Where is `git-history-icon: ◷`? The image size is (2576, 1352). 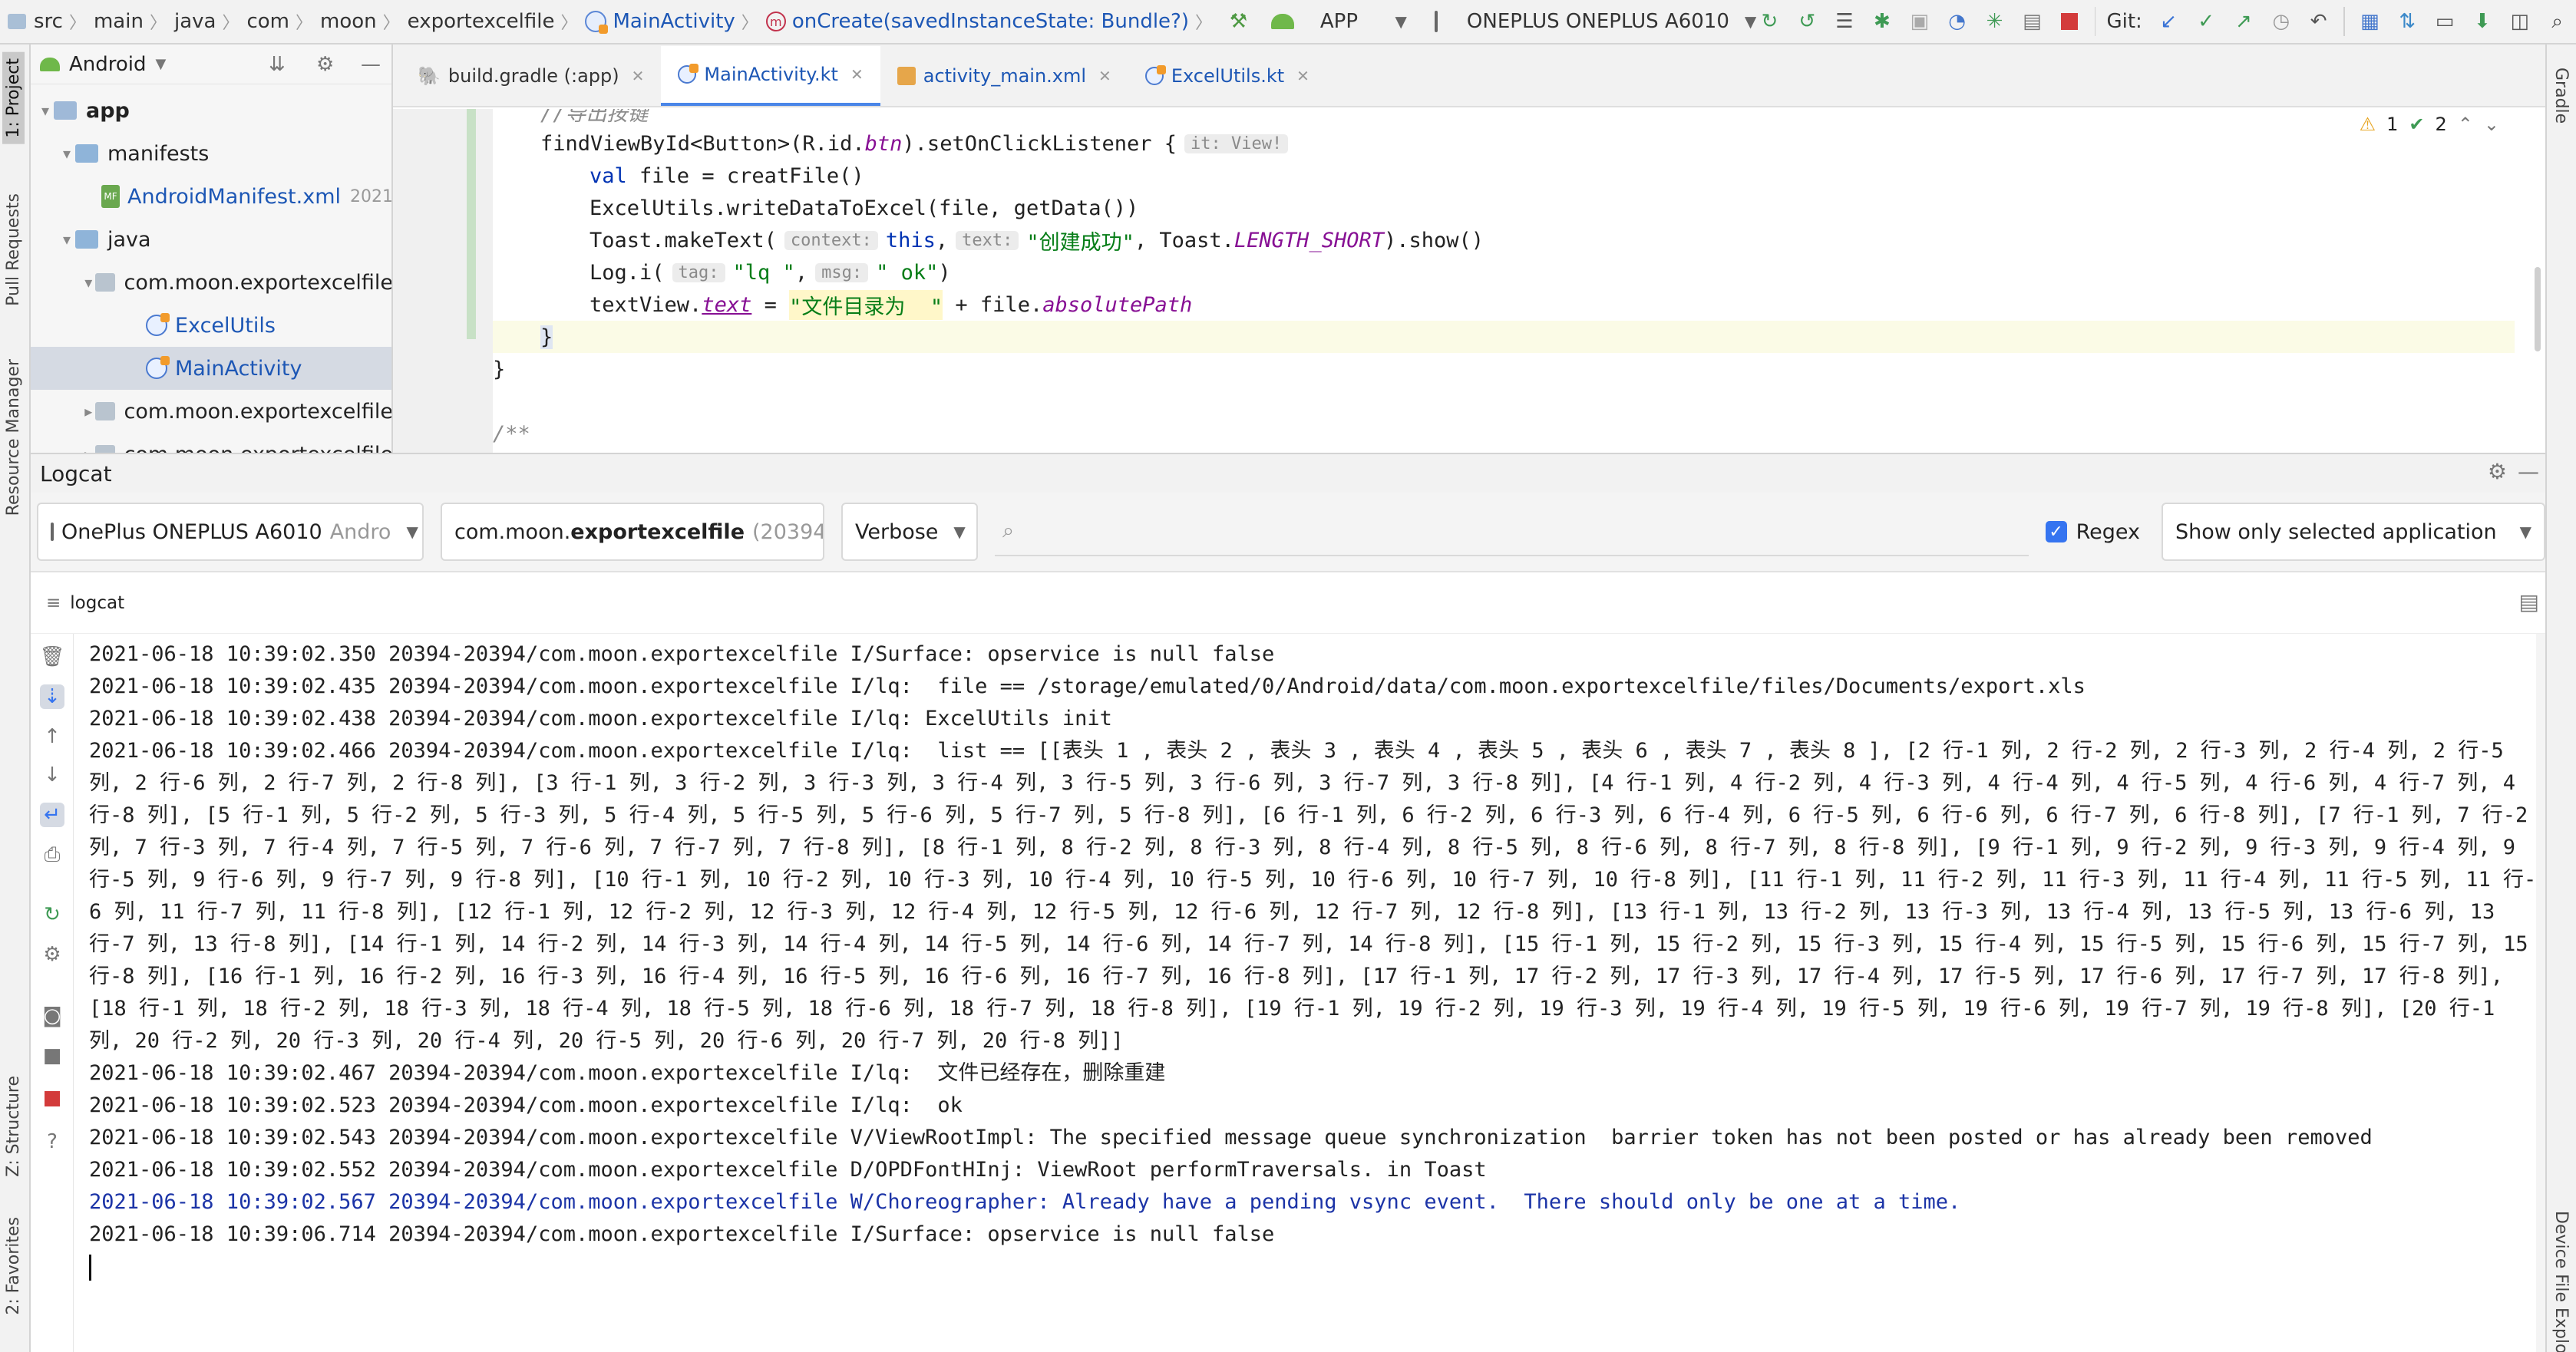
git-history-icon: ◷ is located at coordinates (2281, 21).